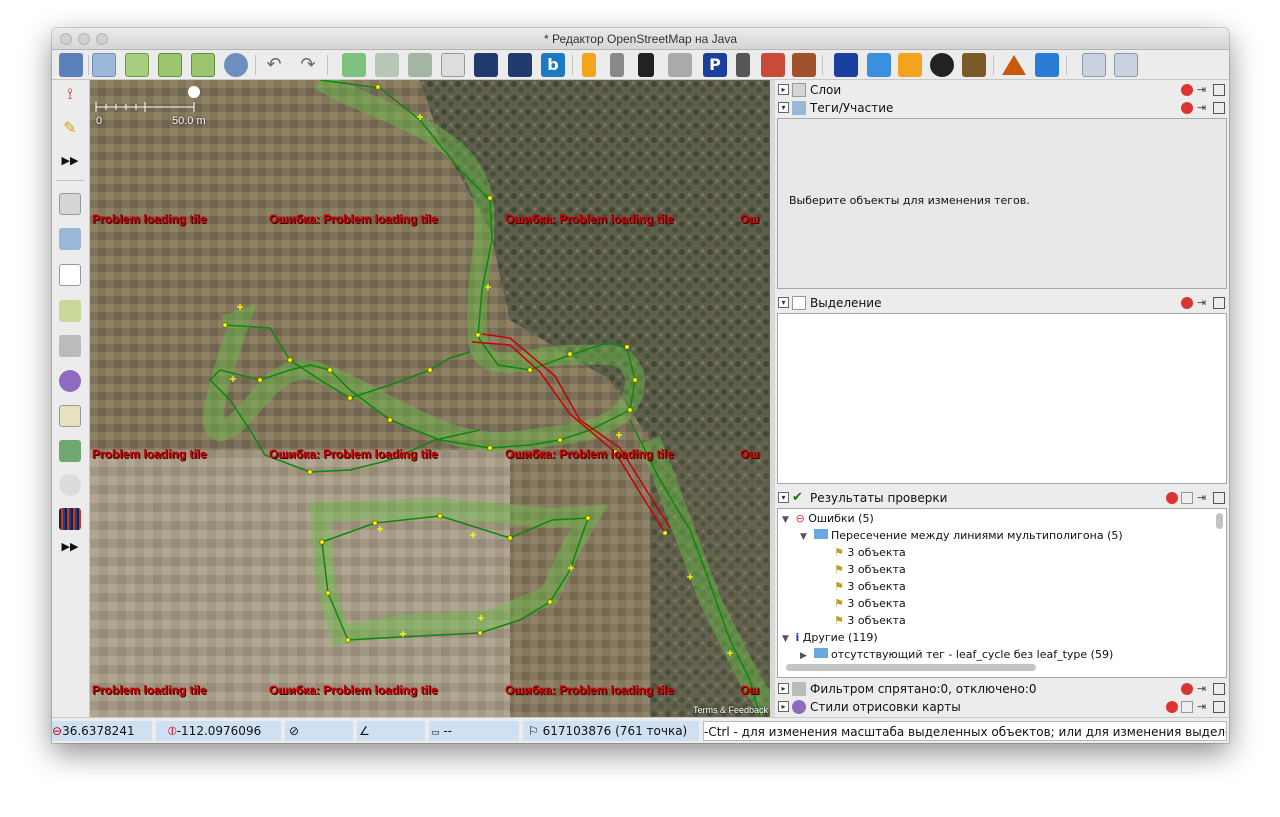 Image resolution: width=1280 pixels, height=817 pixels. Describe the element at coordinates (70, 129) in the screenshot. I see `draw-tool-icon: ✎` at that location.